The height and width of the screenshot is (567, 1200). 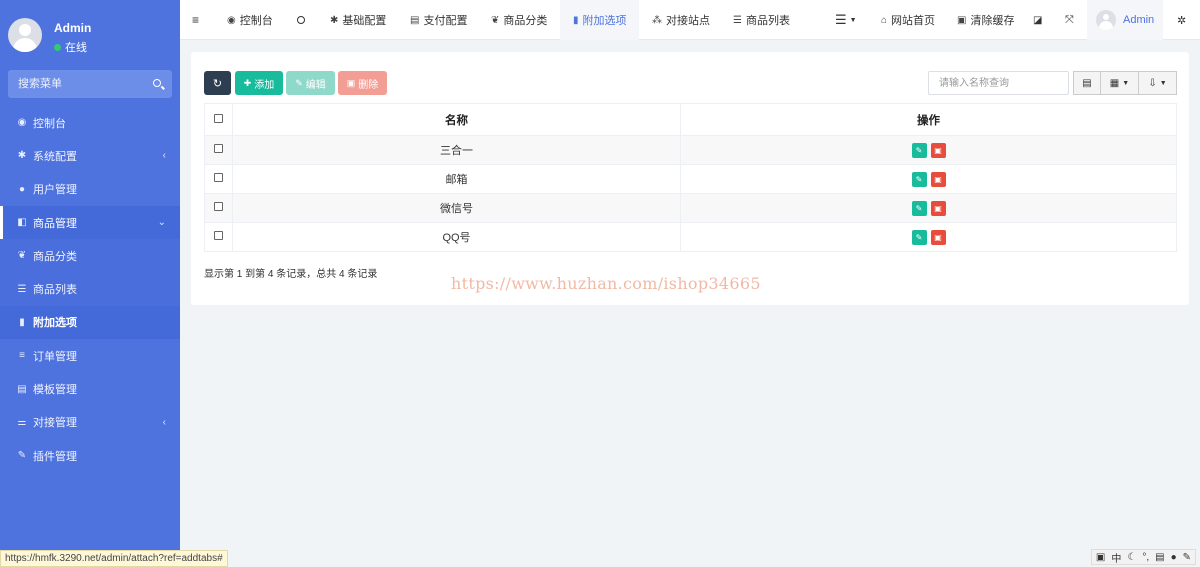 I want to click on refresh-icon: ↻, so click(x=217, y=83).